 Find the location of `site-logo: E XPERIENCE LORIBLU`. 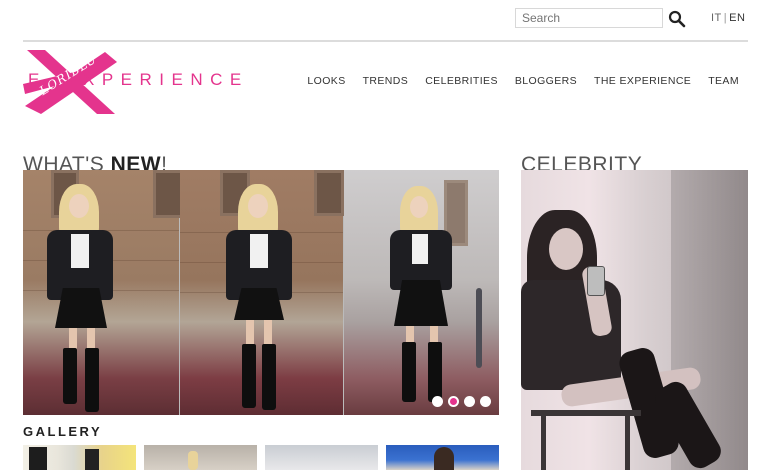

site-logo: E XPERIENCE LORIBLU is located at coordinates (132, 83).